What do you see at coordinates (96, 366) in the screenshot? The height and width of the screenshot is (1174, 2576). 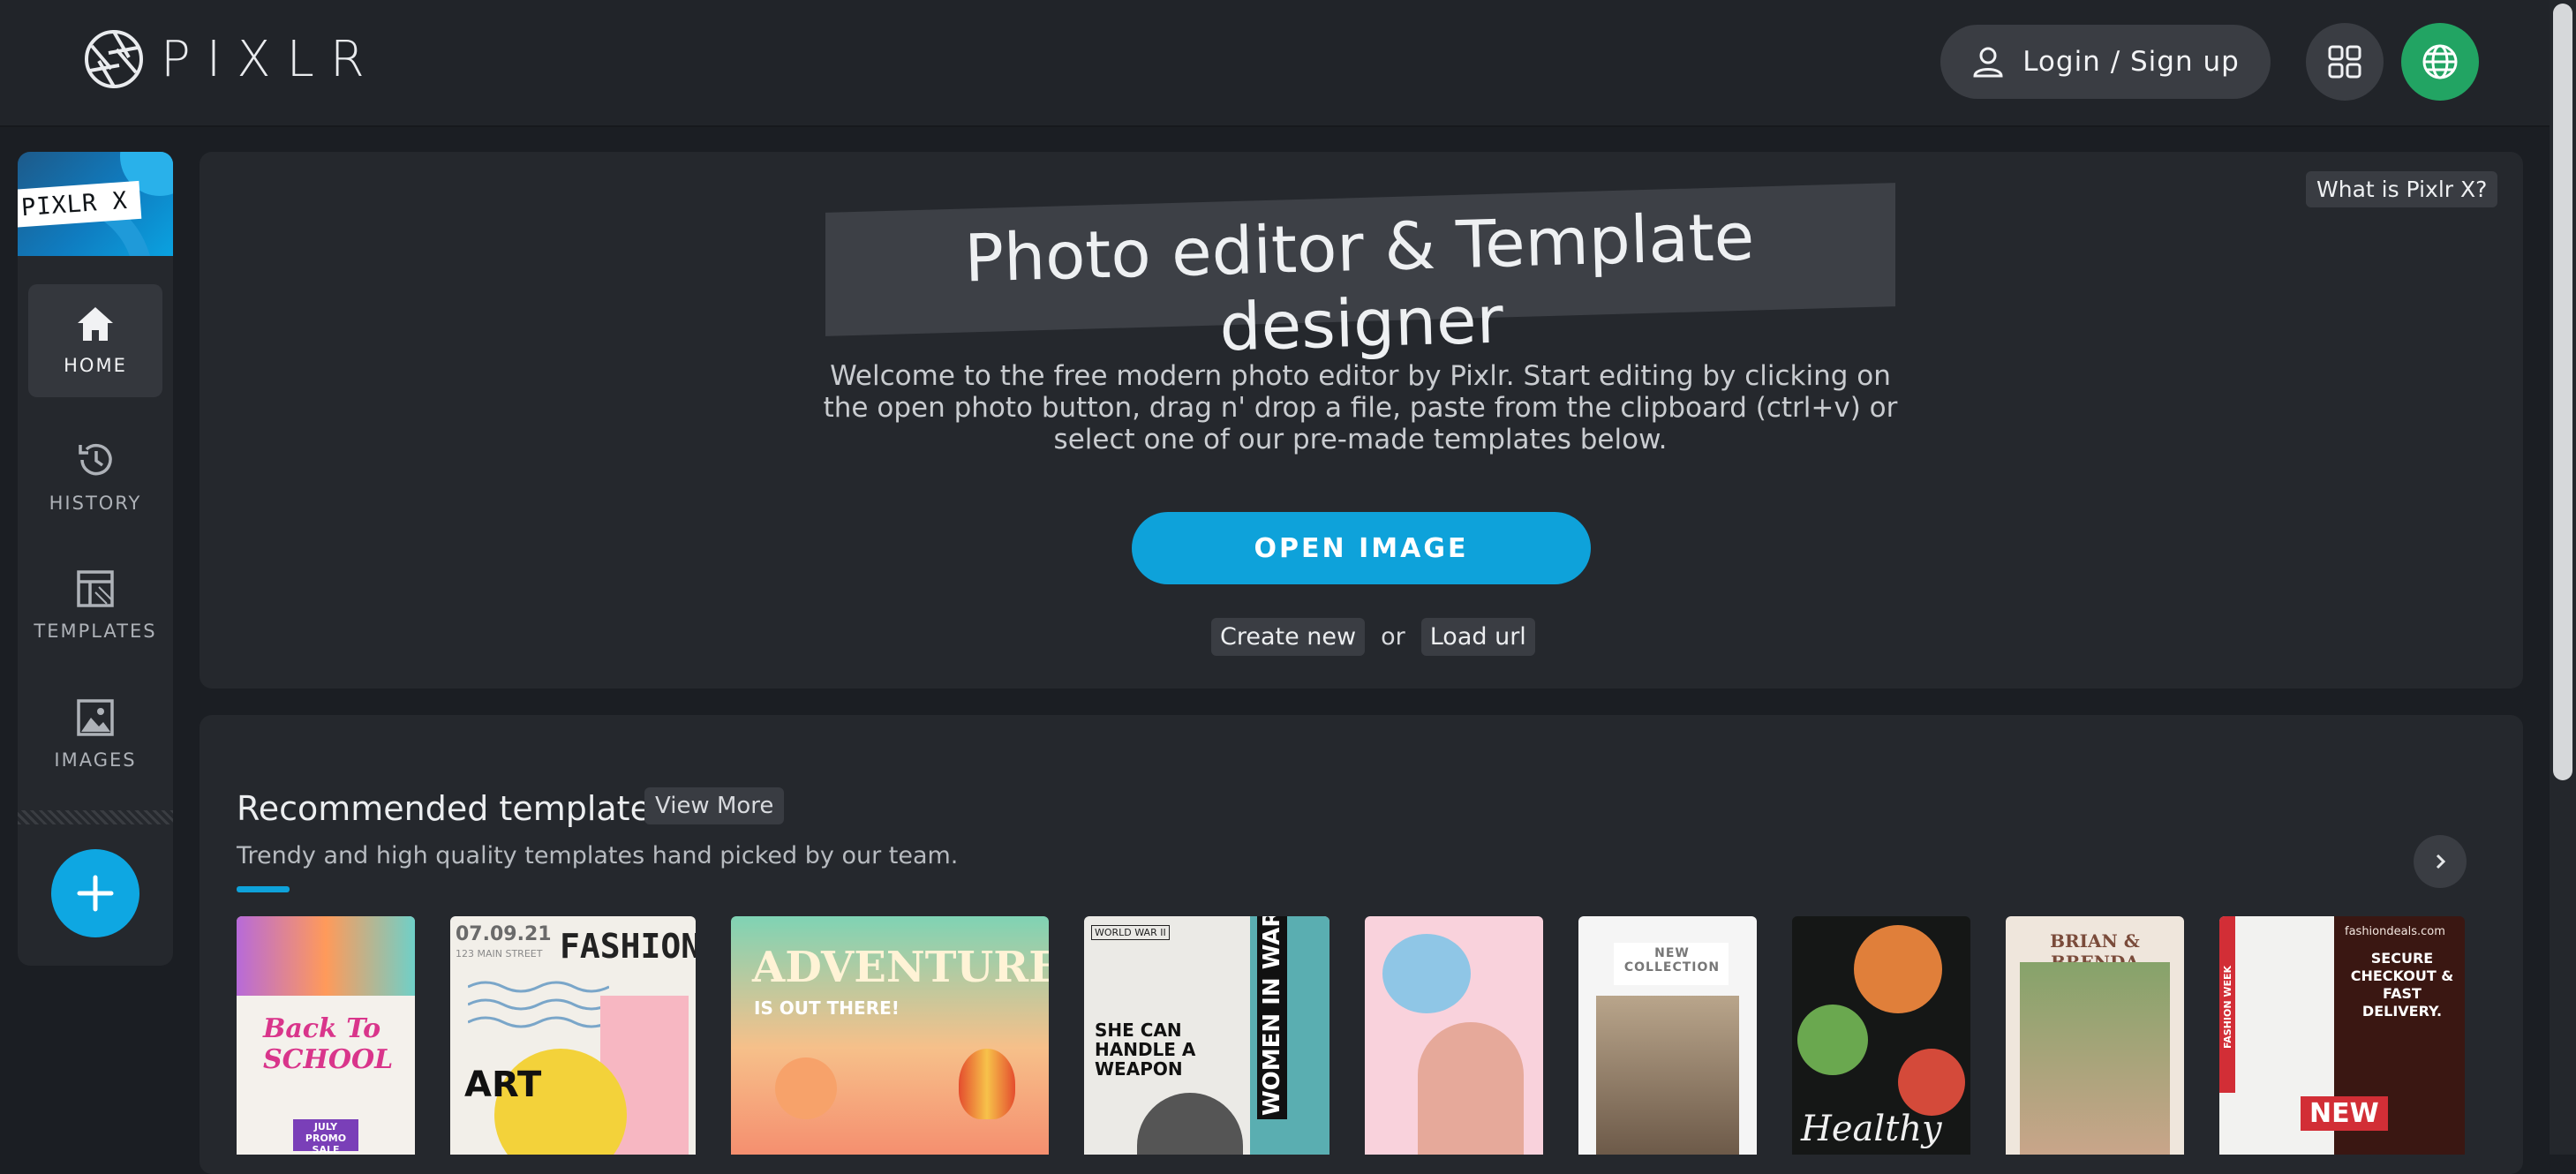 I see `nav-label-home: HOME` at bounding box center [96, 366].